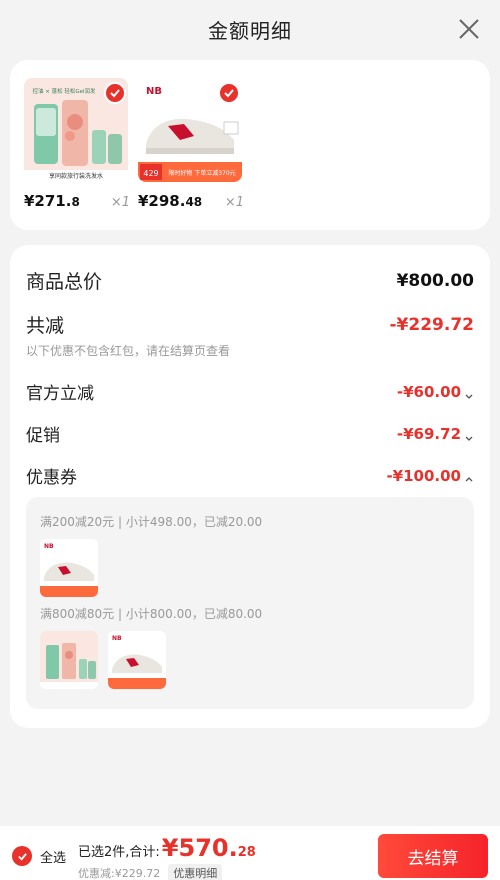 This screenshot has width=500, height=880. I want to click on promotion-value: -¥69.72, so click(435, 434).